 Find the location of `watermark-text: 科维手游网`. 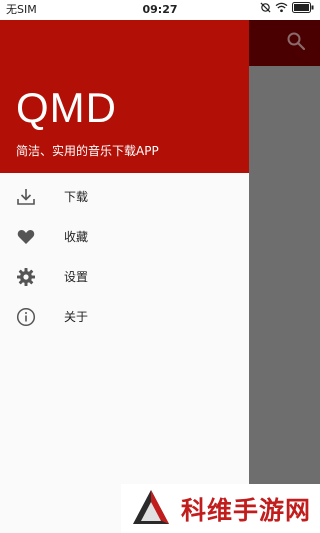

watermark-text: 科维手游网 is located at coordinates (246, 510).